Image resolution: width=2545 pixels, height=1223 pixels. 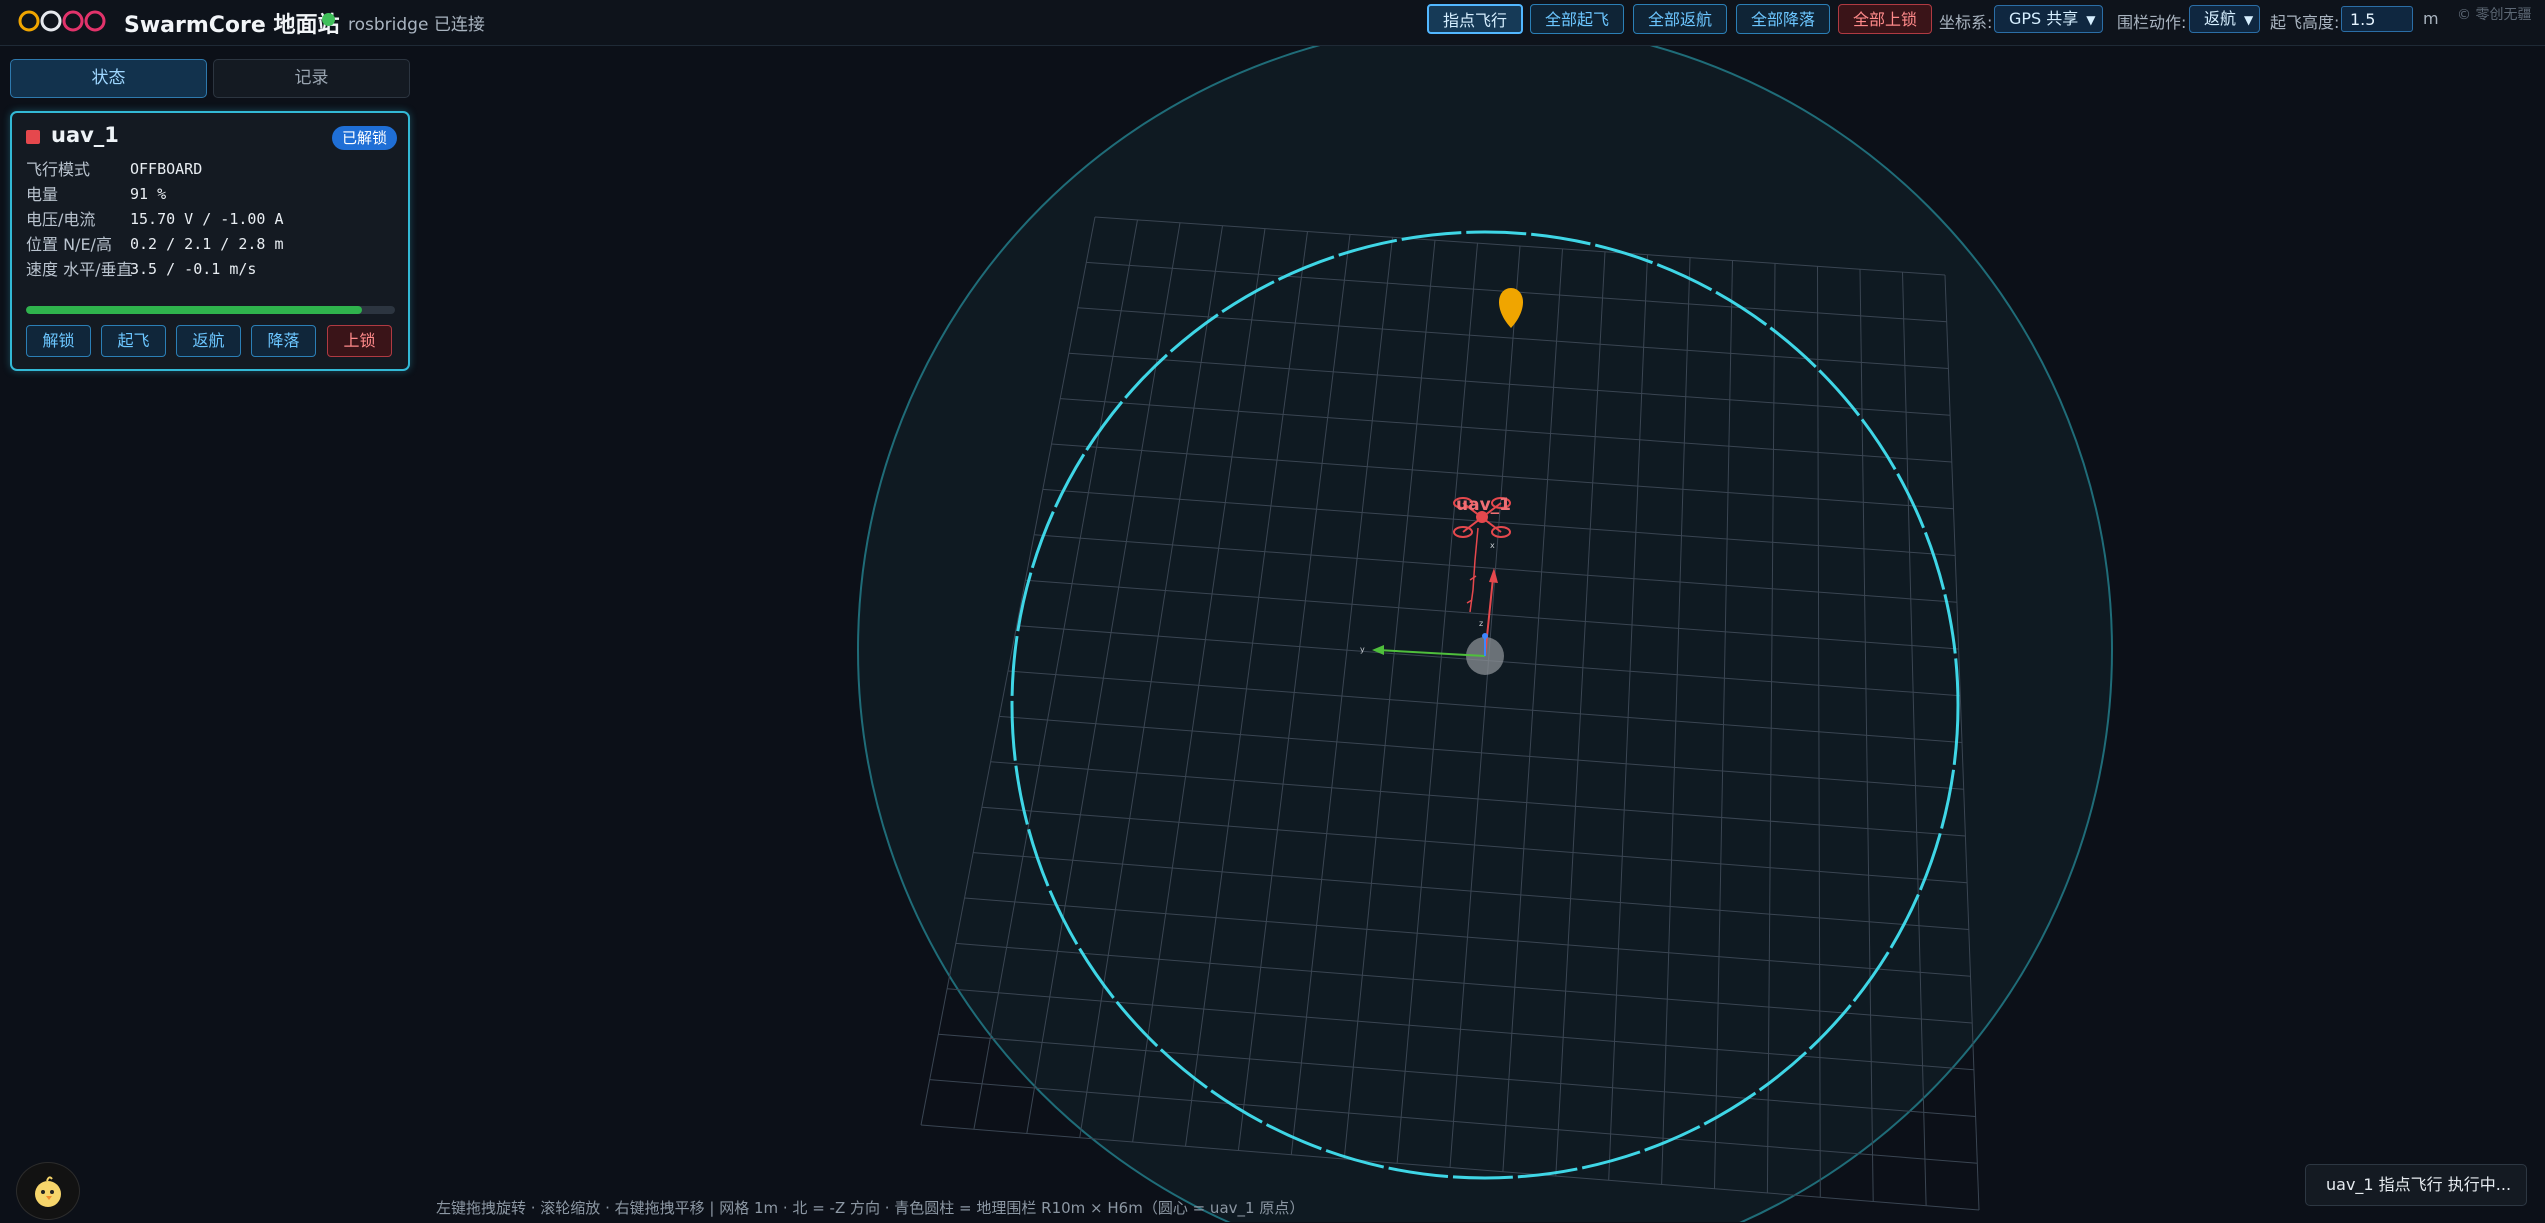 I want to click on connection-status-dot, so click(x=328, y=19).